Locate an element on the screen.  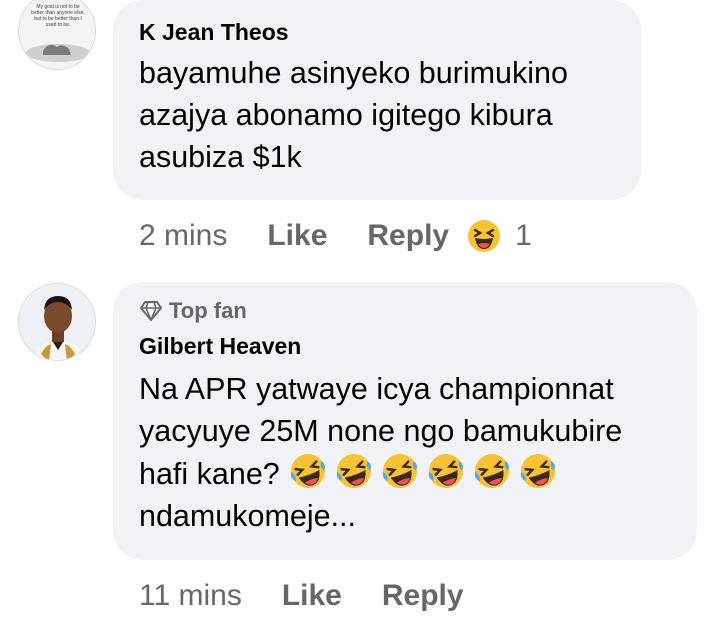
comment-timestamp: 2 mins is located at coordinates (183, 236).